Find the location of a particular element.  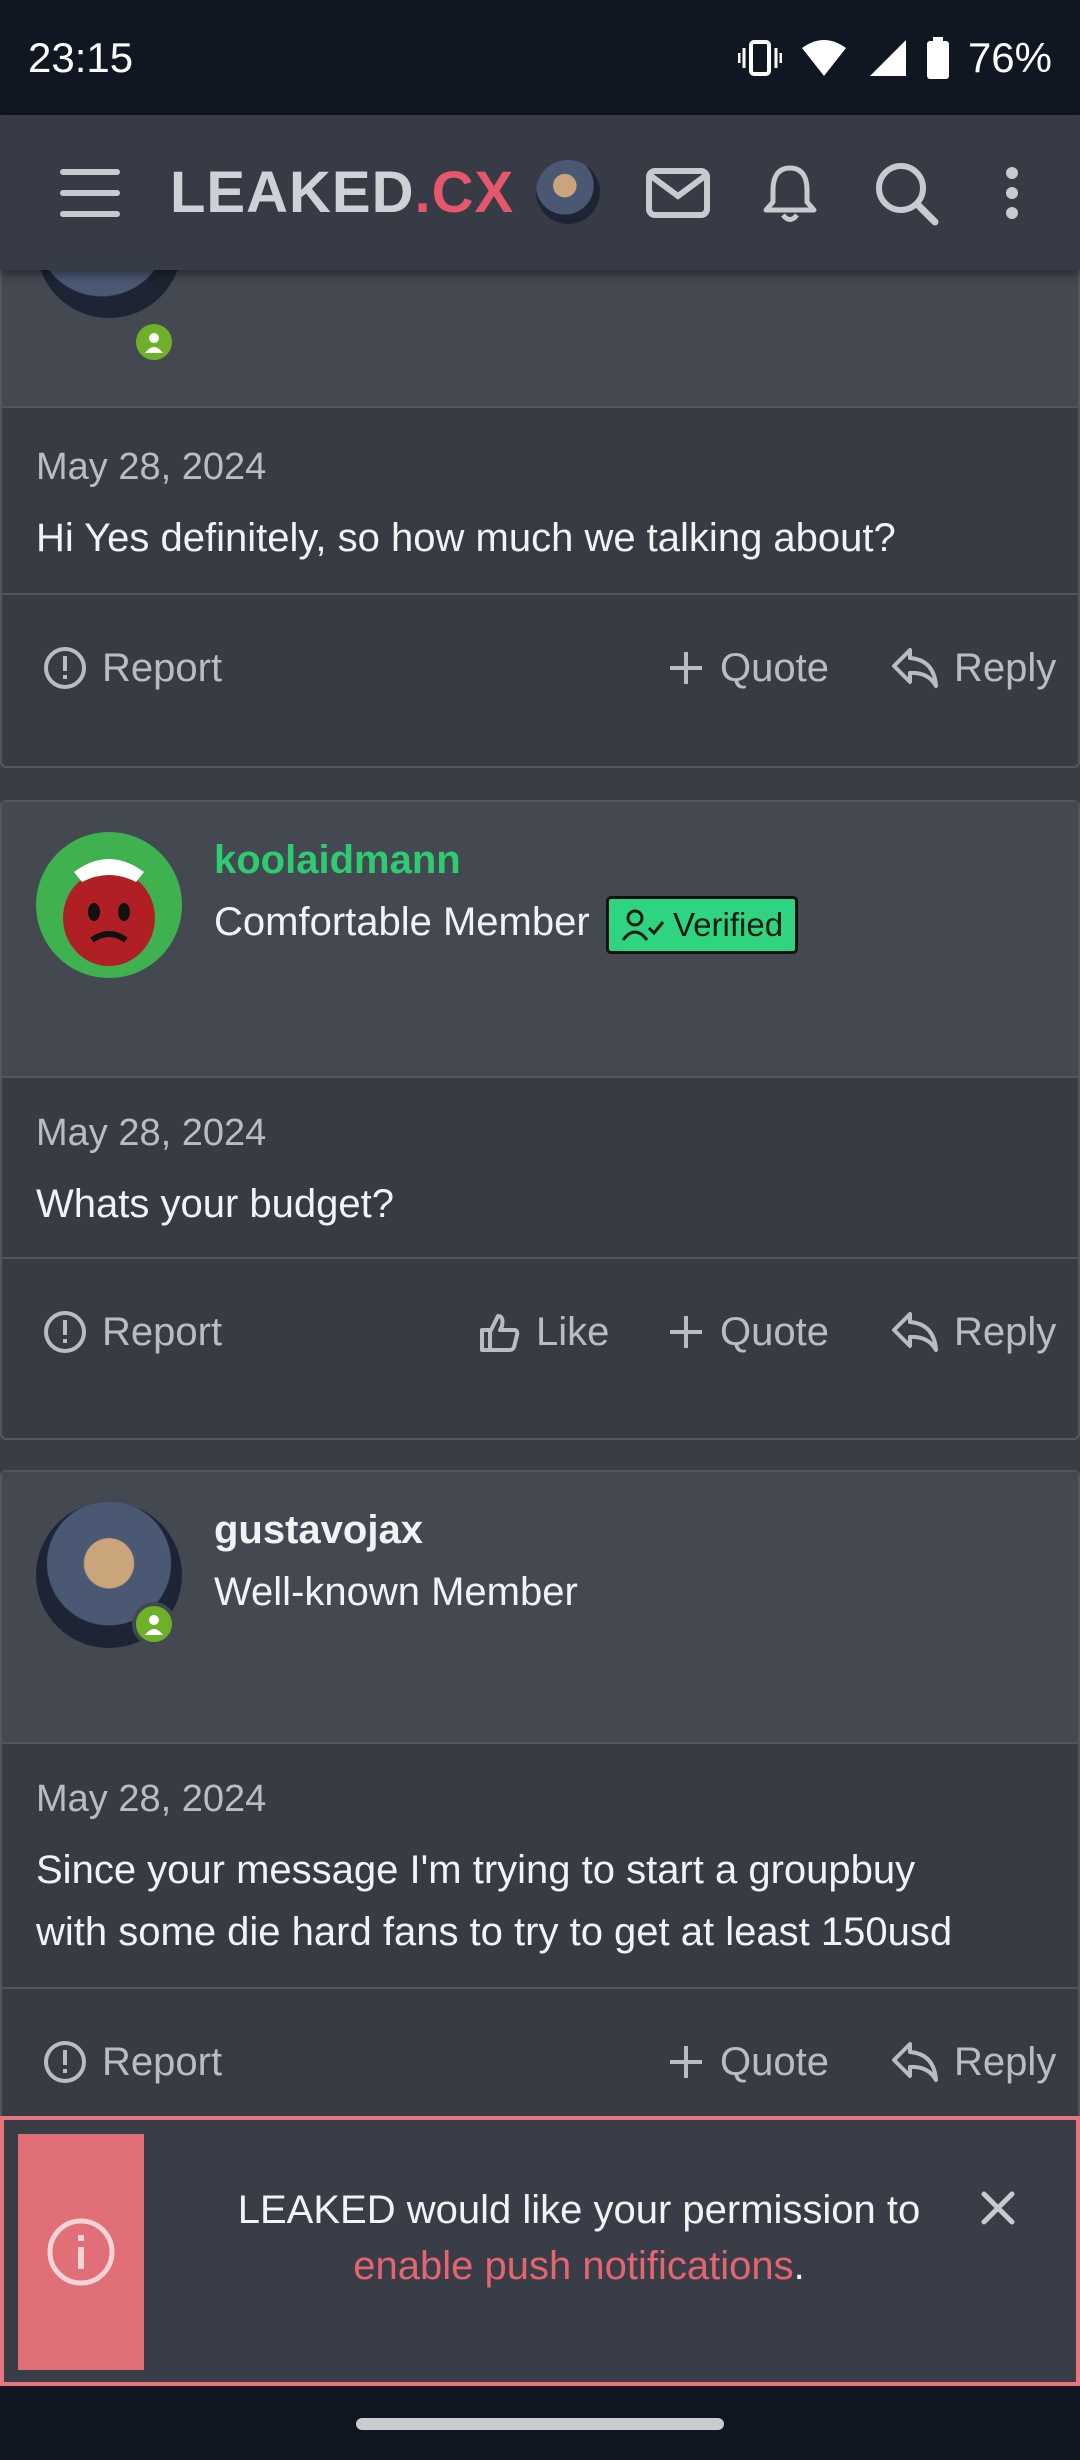

toast-text-before: LEAKED would like your permission to is located at coordinates (579, 2210).